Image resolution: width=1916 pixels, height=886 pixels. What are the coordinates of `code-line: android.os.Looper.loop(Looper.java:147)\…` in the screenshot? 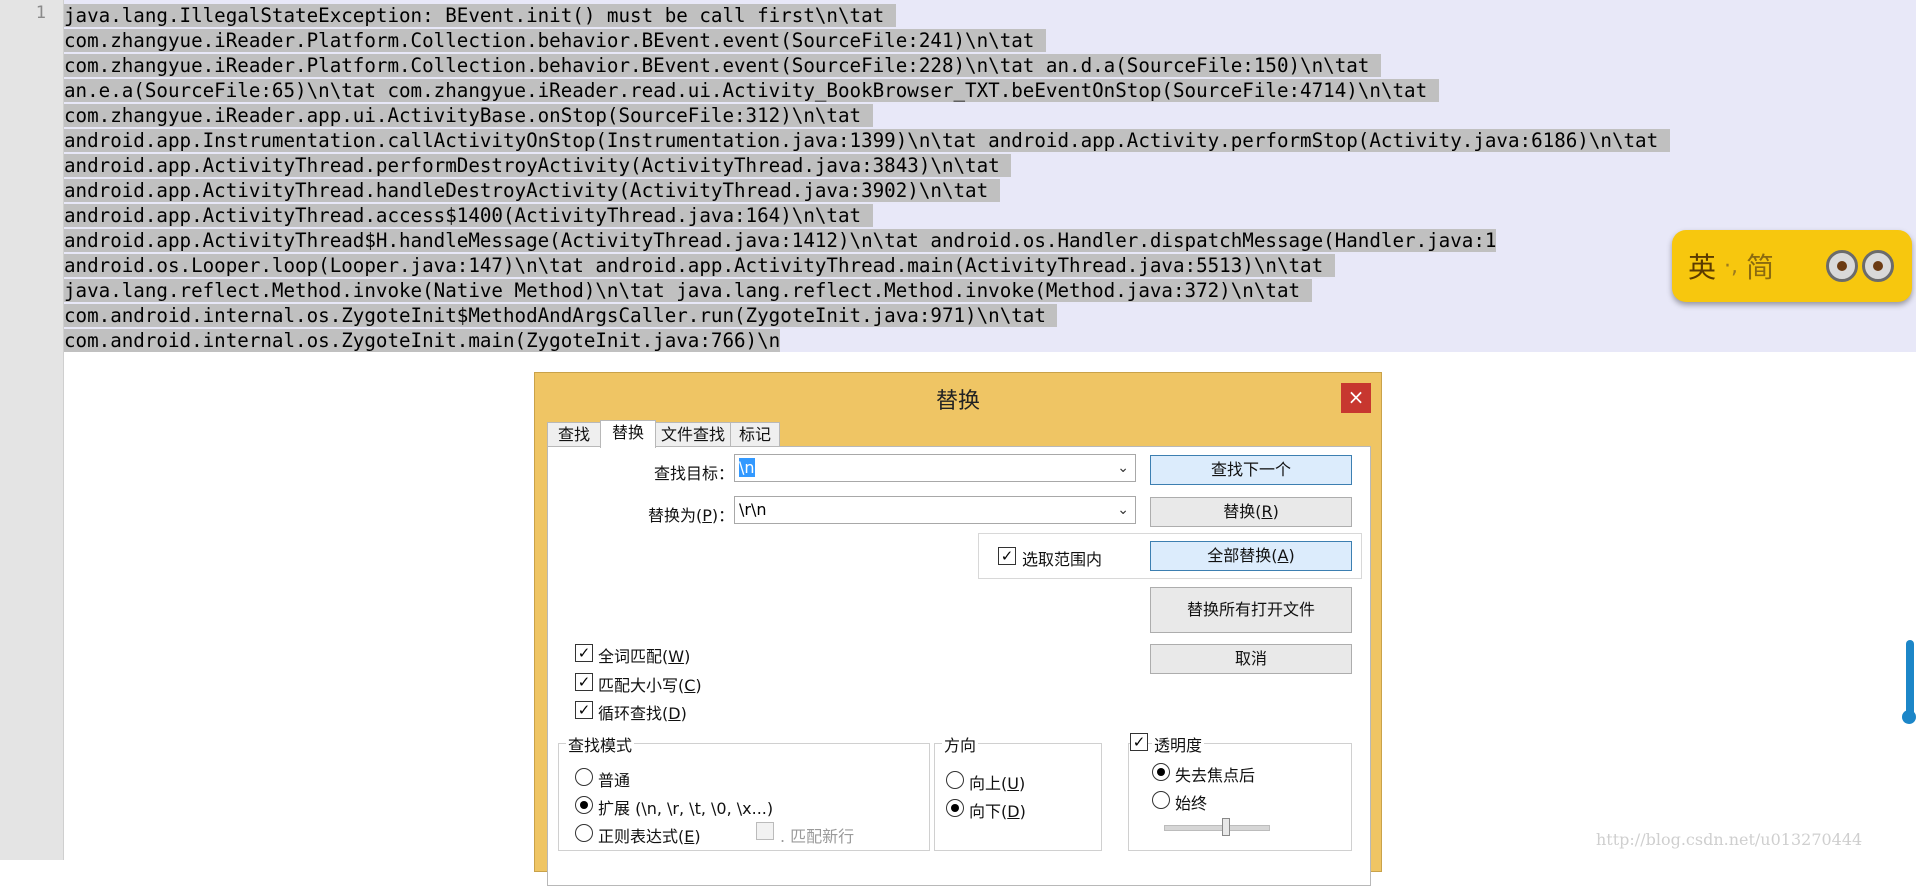 It's located at (699, 265).